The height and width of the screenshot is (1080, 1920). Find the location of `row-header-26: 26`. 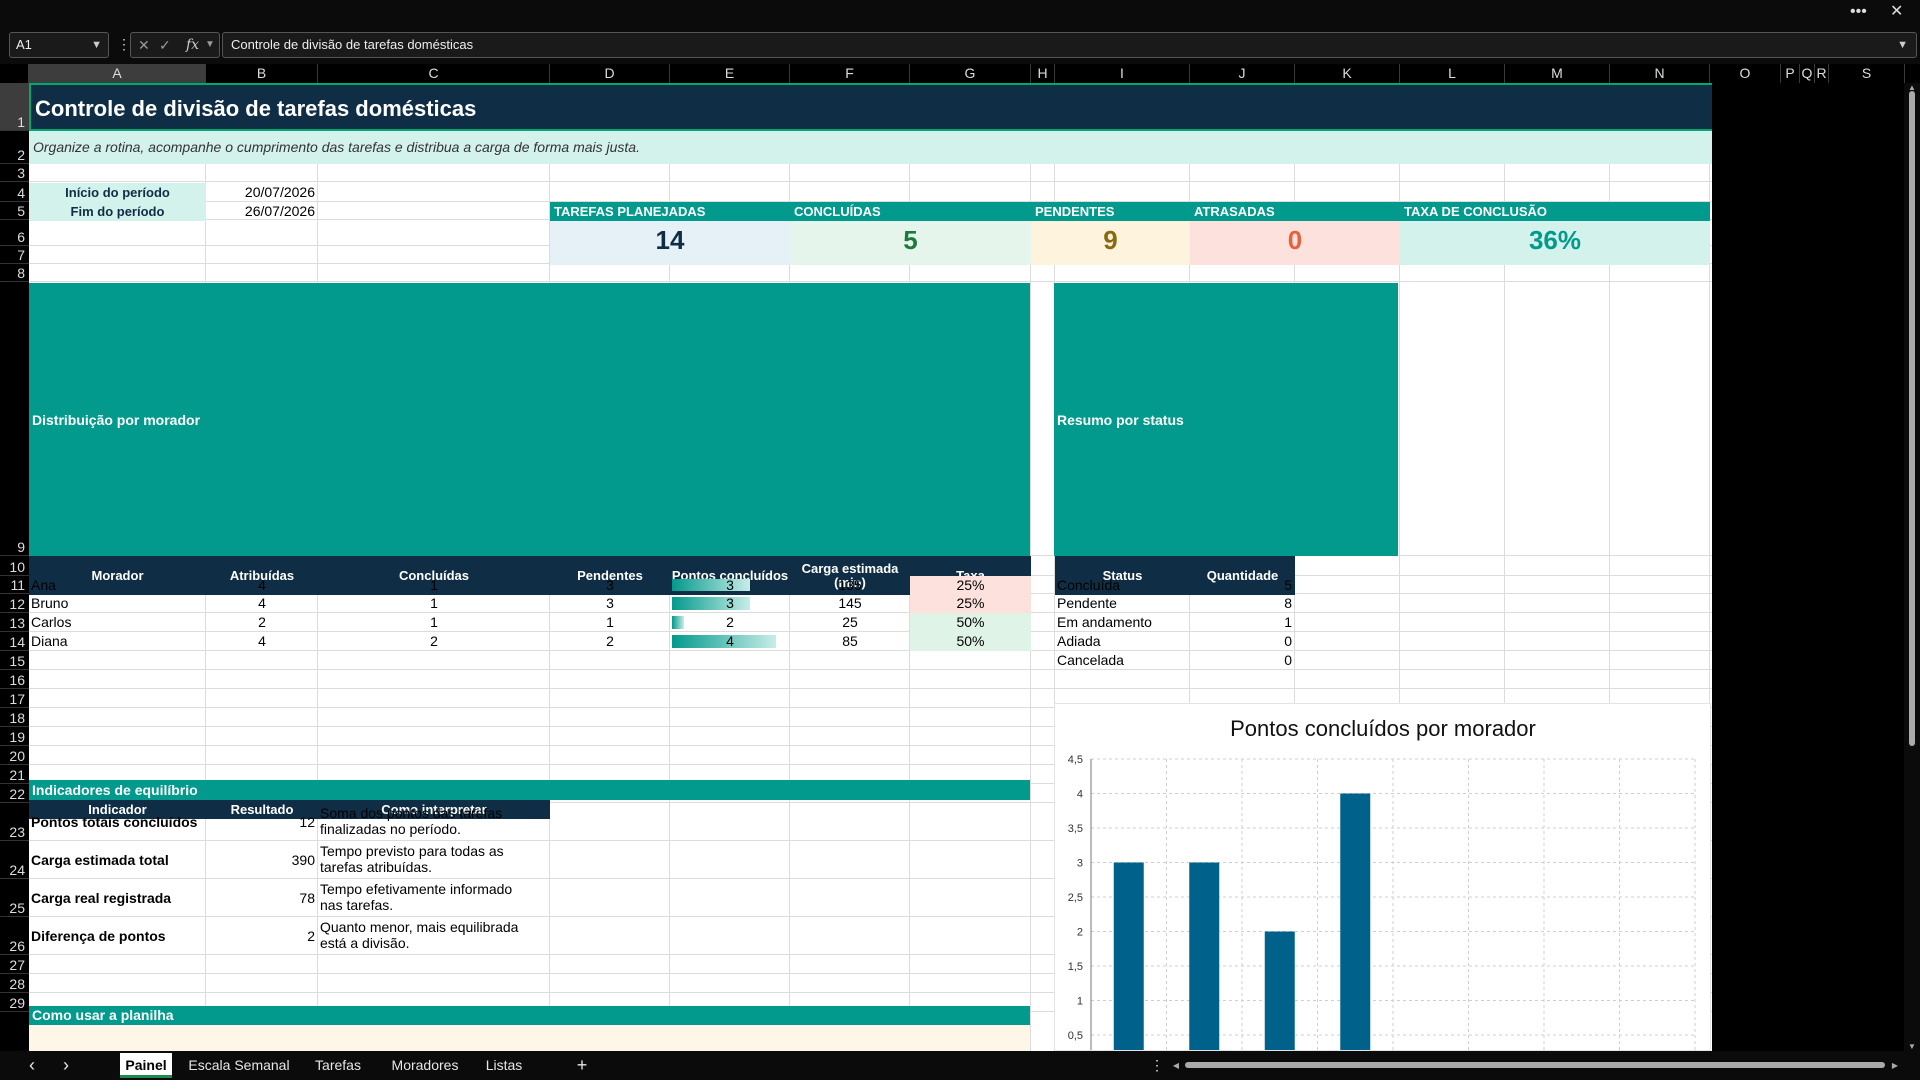

row-header-26: 26 is located at coordinates (14, 936).